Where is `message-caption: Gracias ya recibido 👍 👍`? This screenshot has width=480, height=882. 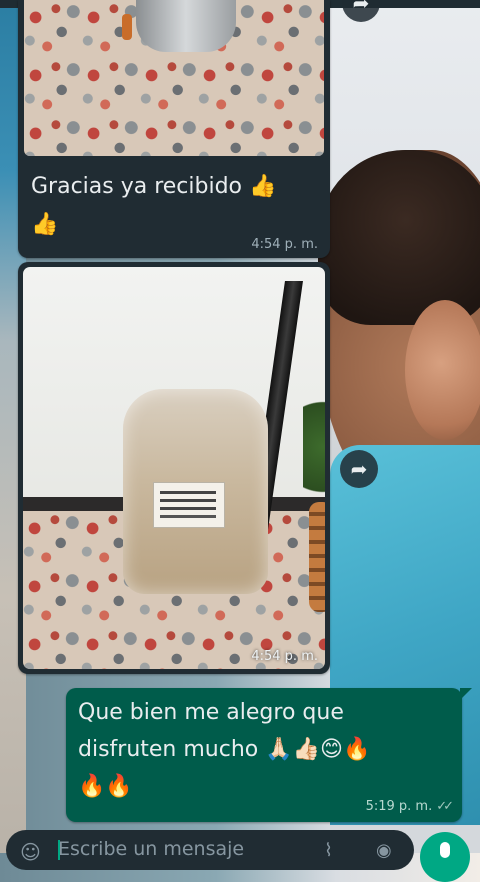
message-caption: Gracias ya recibido 👍 👍 is located at coordinates (176, 206).